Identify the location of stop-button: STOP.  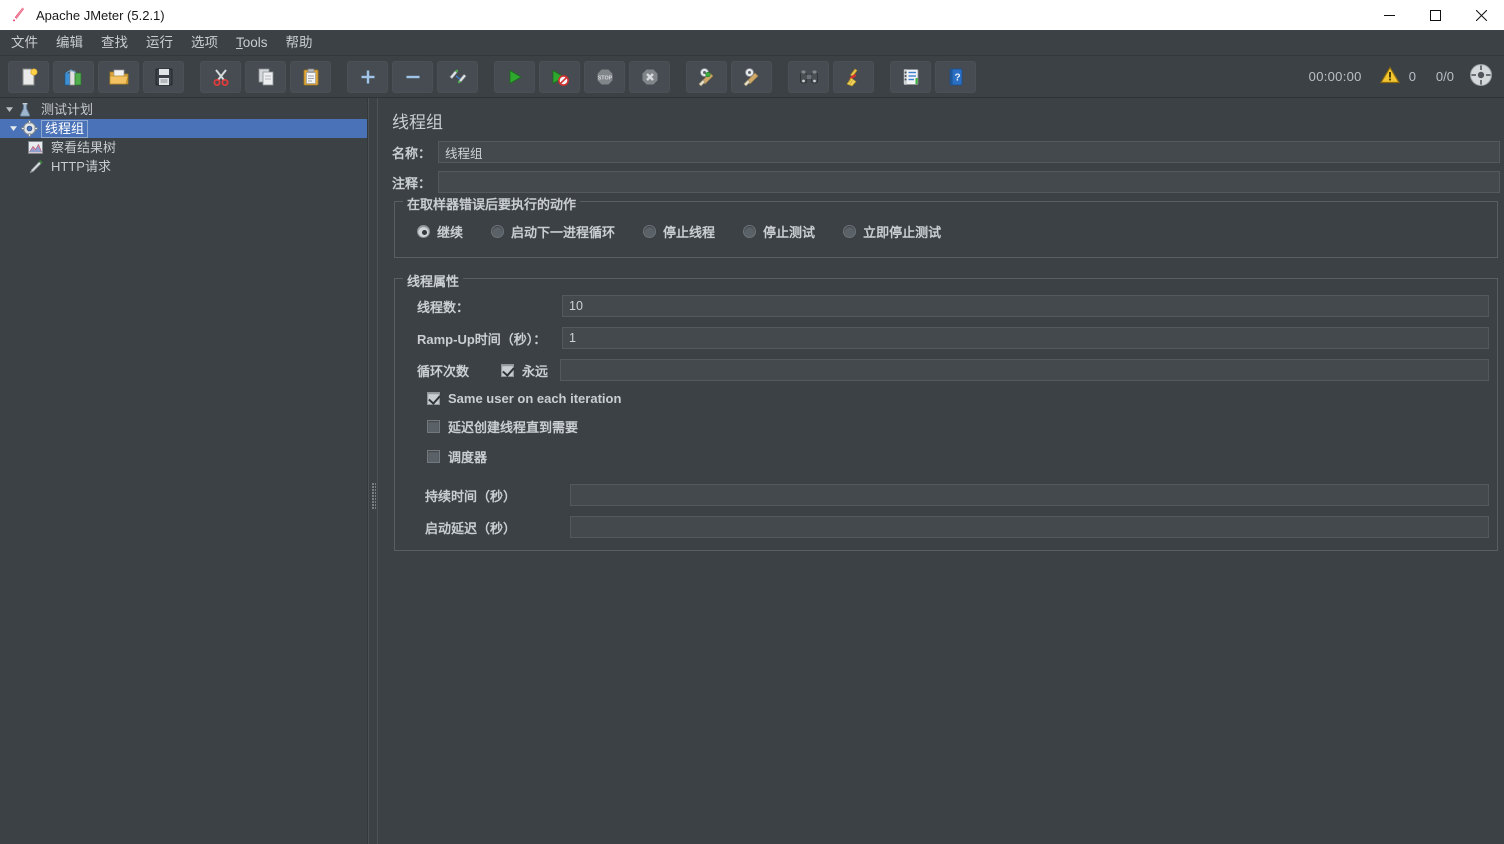
(604, 76).